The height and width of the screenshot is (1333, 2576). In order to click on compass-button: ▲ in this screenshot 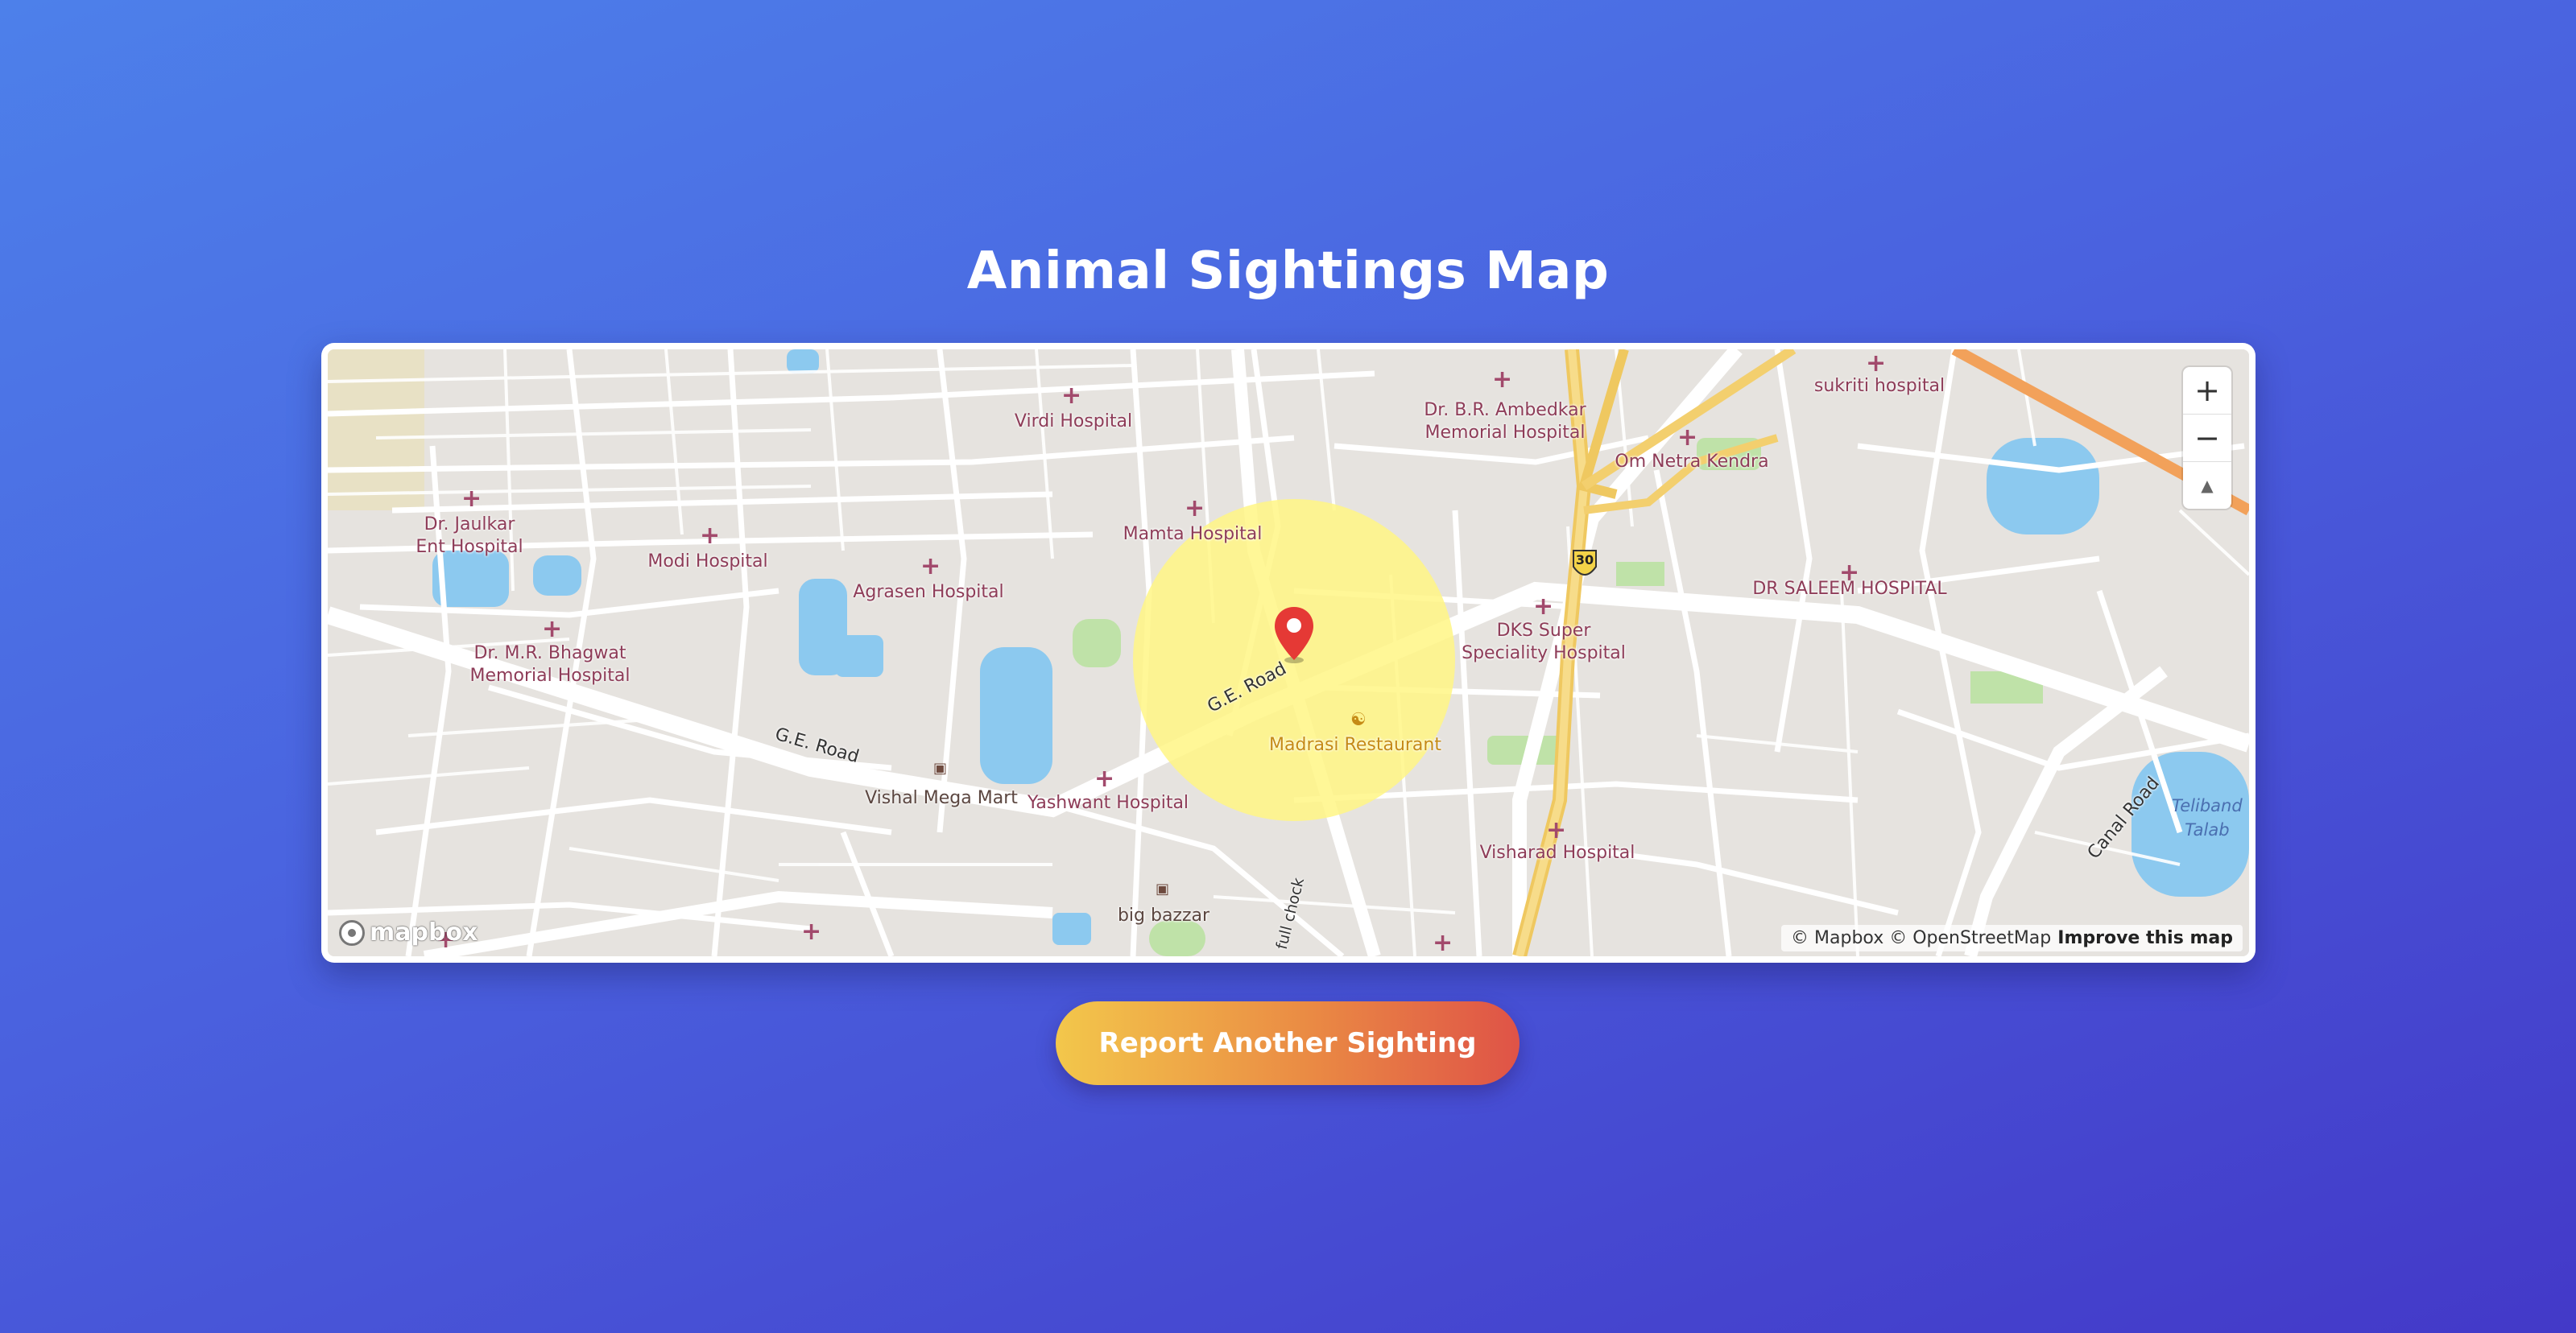, I will do `click(2207, 485)`.